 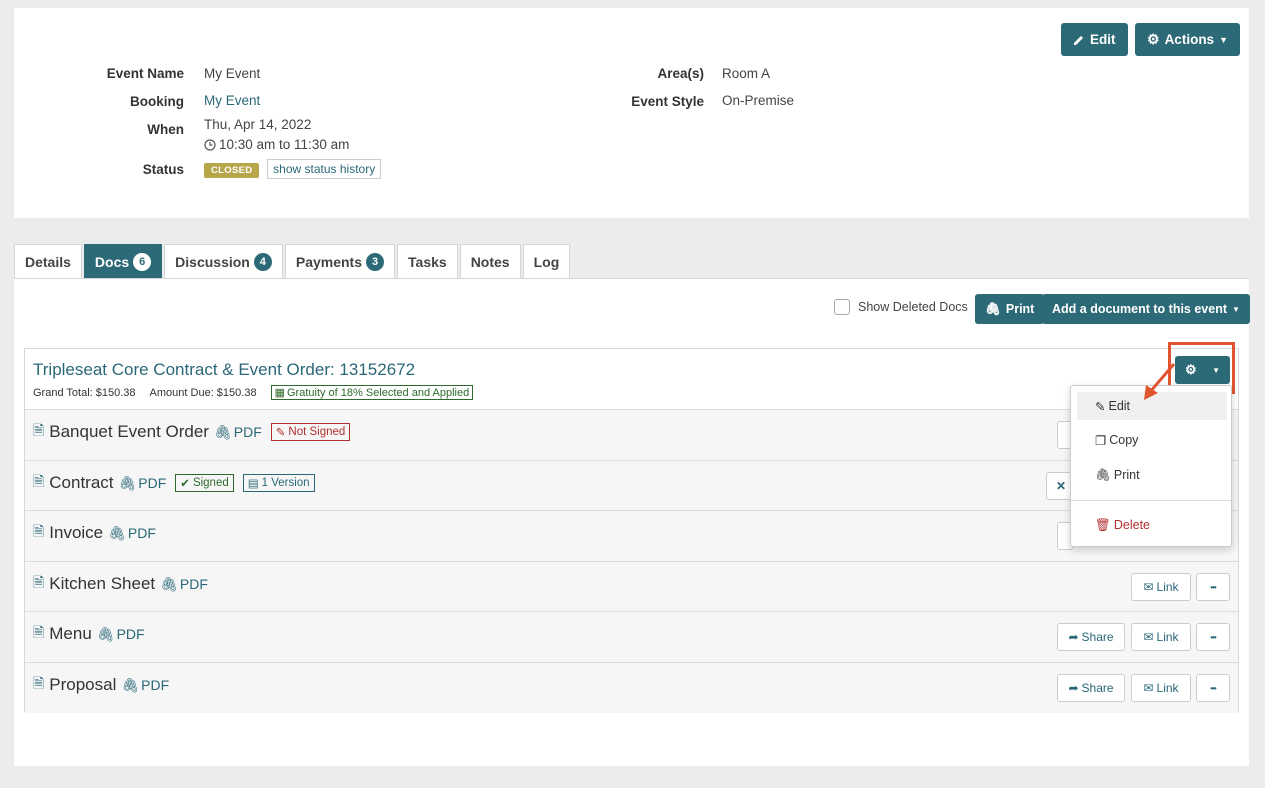 What do you see at coordinates (1124, 440) in the screenshot?
I see `menu-item-label: Copy` at bounding box center [1124, 440].